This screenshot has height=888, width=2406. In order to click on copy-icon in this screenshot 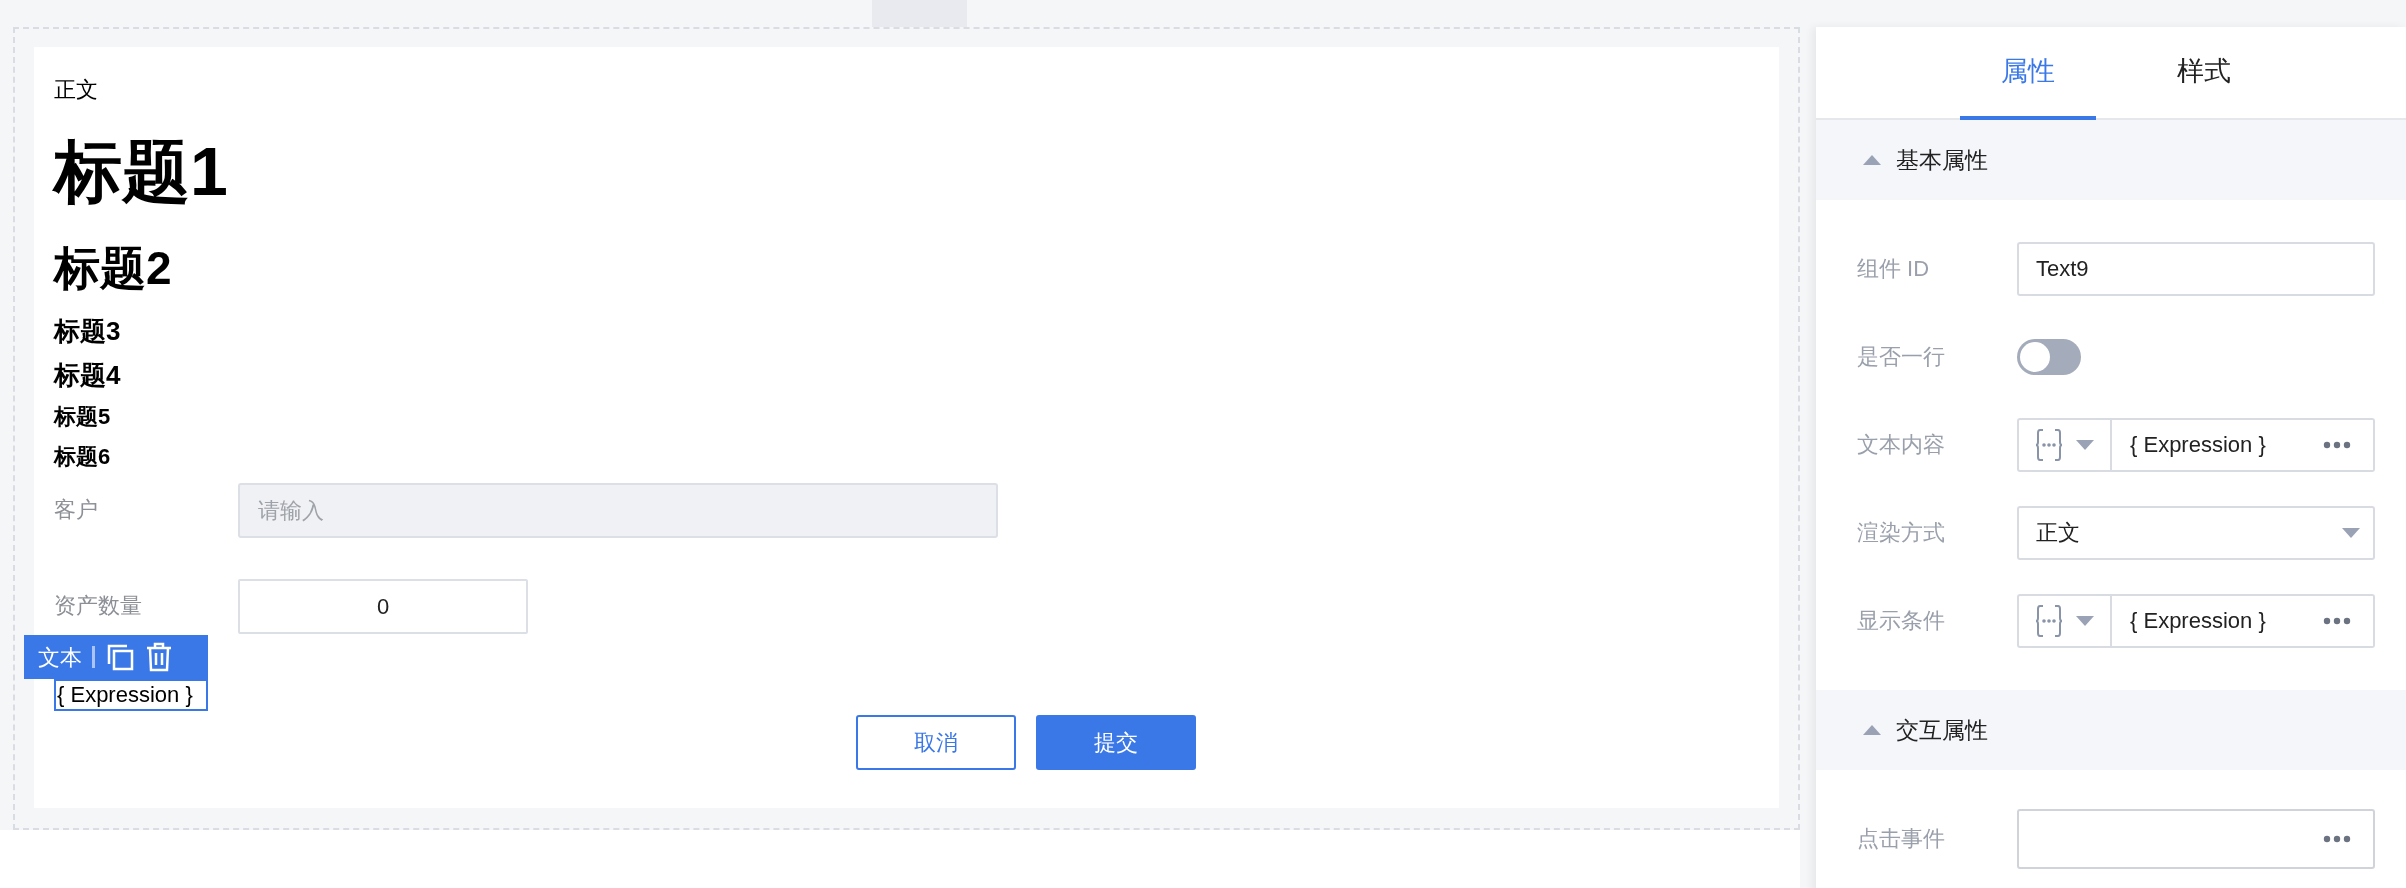, I will do `click(120, 657)`.